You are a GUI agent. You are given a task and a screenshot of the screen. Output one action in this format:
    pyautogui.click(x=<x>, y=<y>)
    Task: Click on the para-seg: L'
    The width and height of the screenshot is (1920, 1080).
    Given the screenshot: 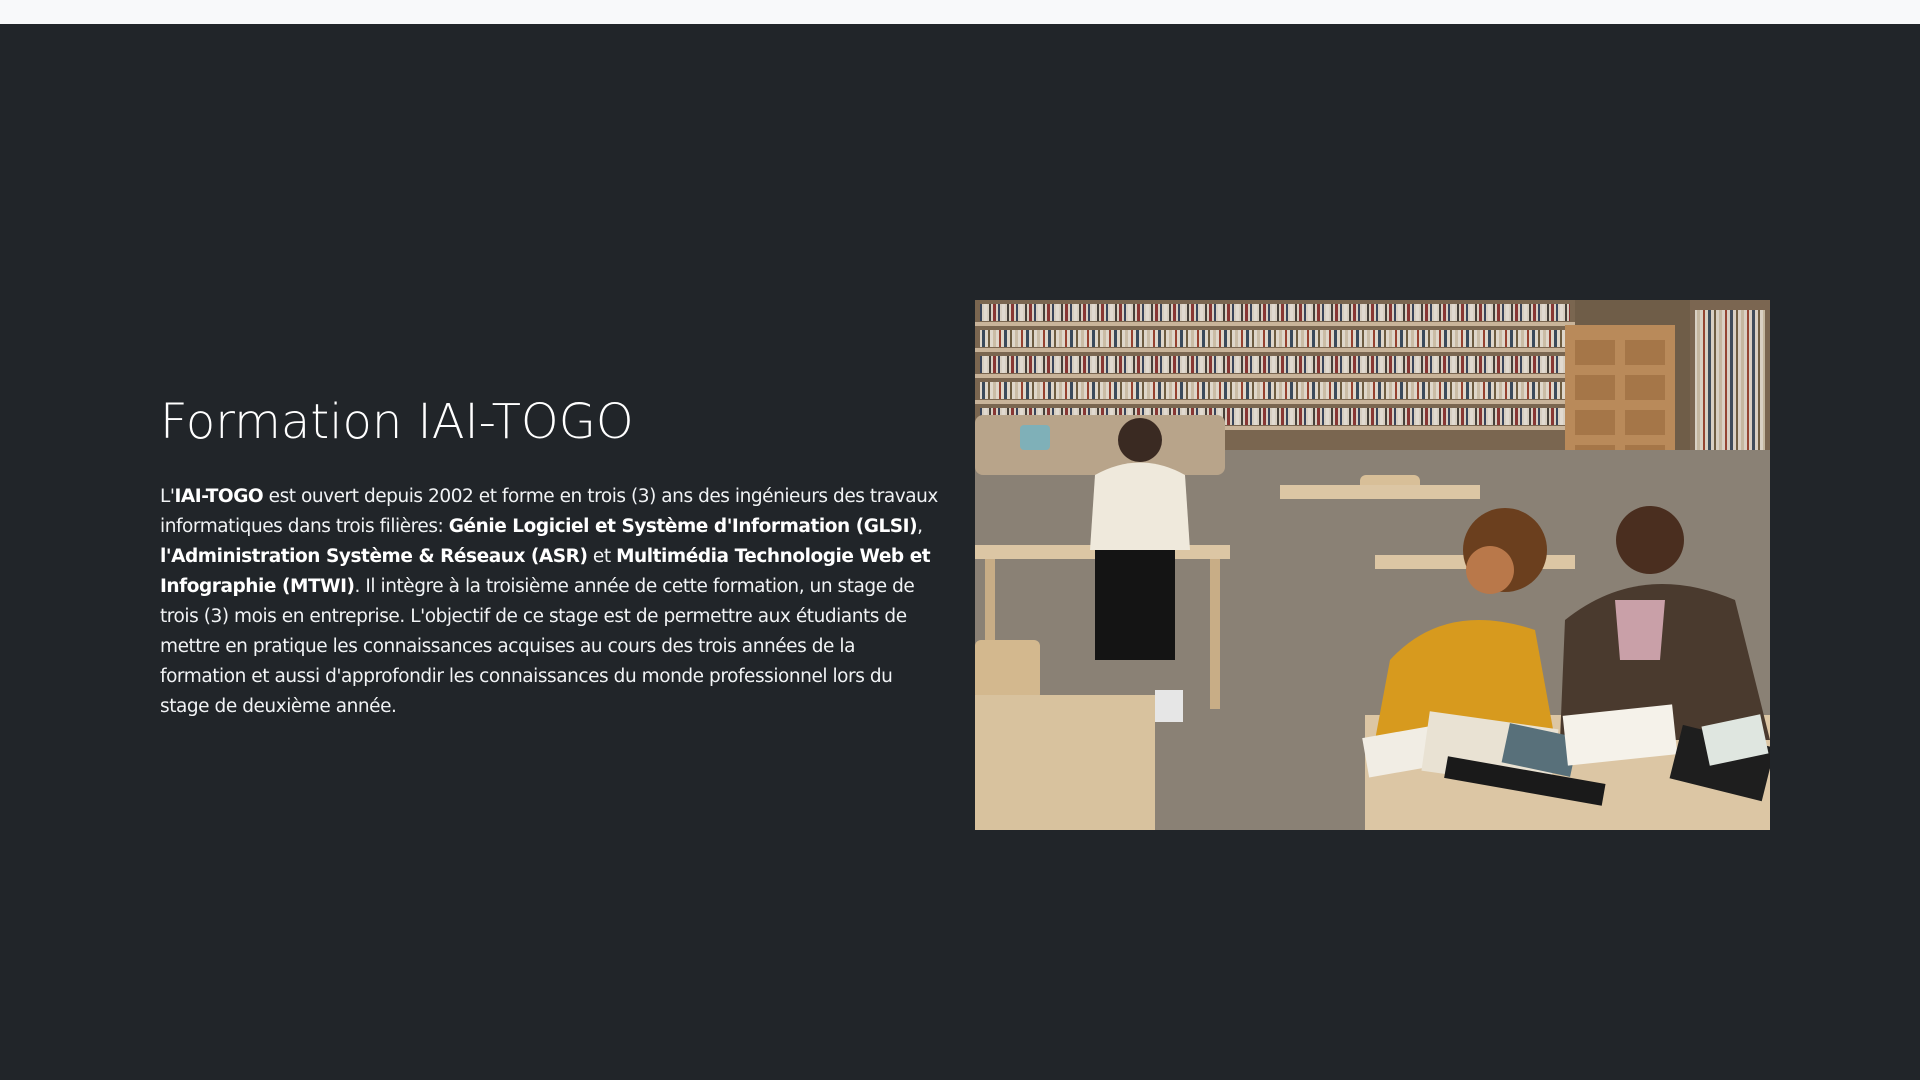 What is the action you would take?
    pyautogui.click(x=167, y=496)
    